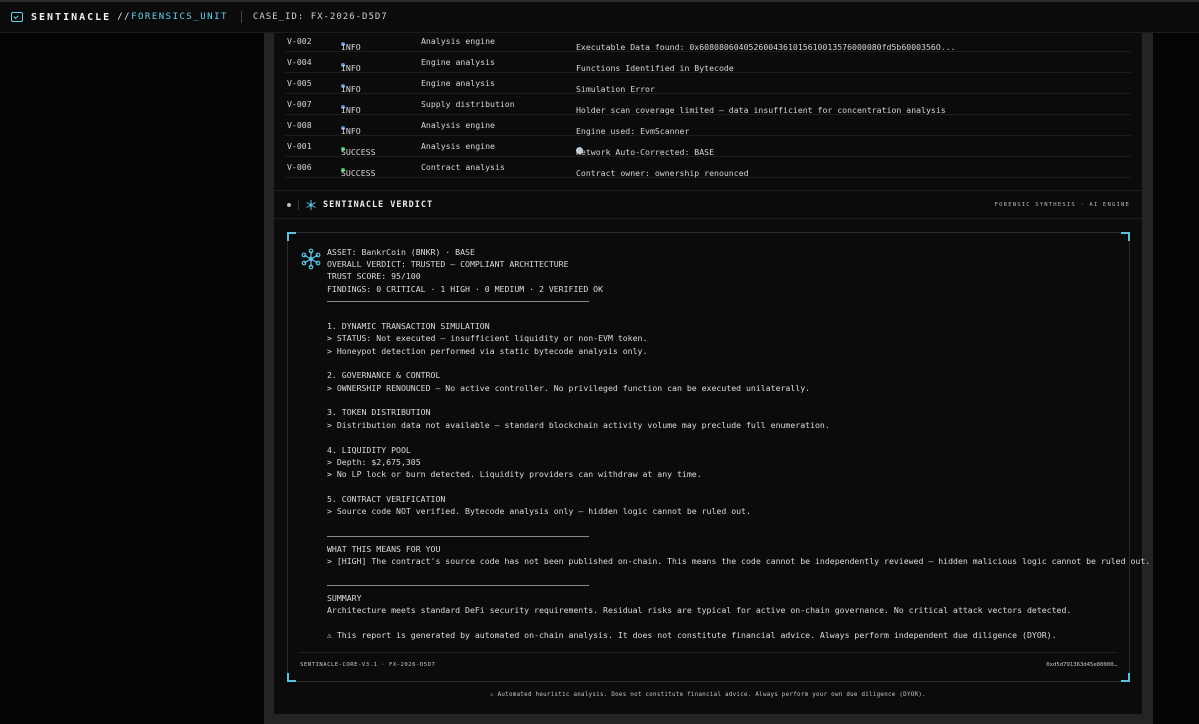  What do you see at coordinates (311, 205) in the screenshot?
I see `network-icon` at bounding box center [311, 205].